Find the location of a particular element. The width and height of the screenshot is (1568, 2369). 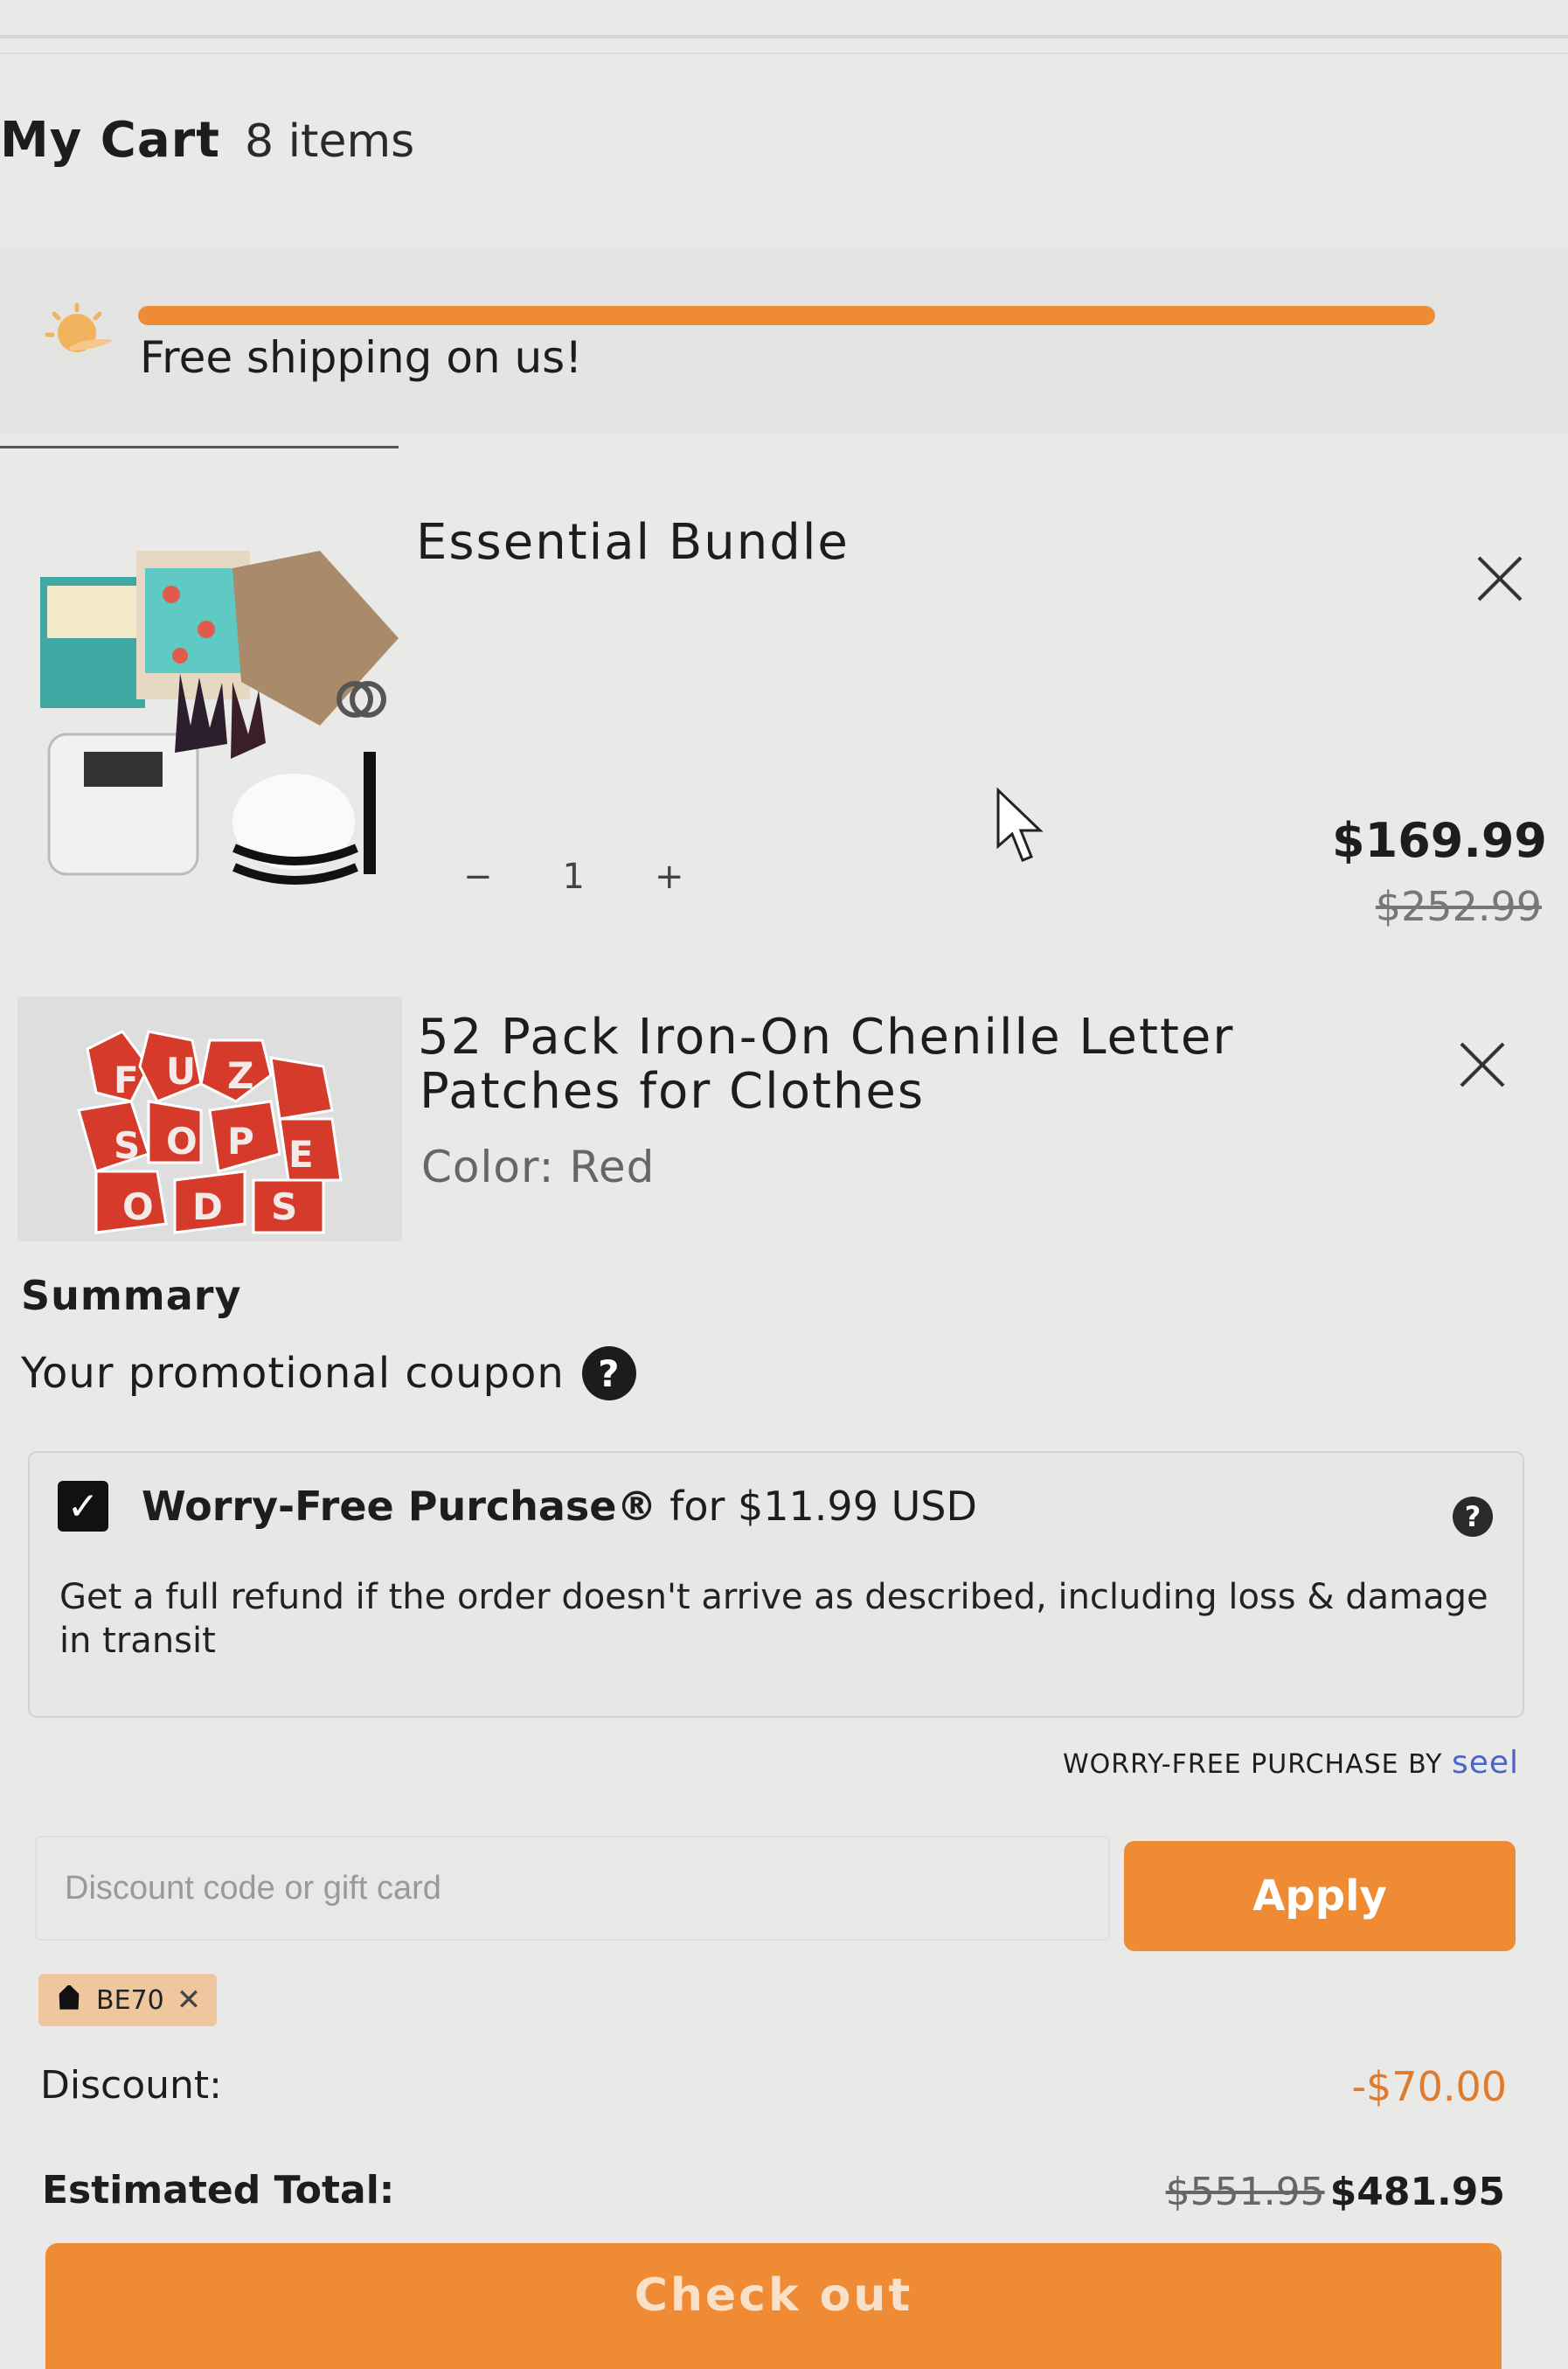

quantity-stepper: − 1 + is located at coordinates (573, 877).